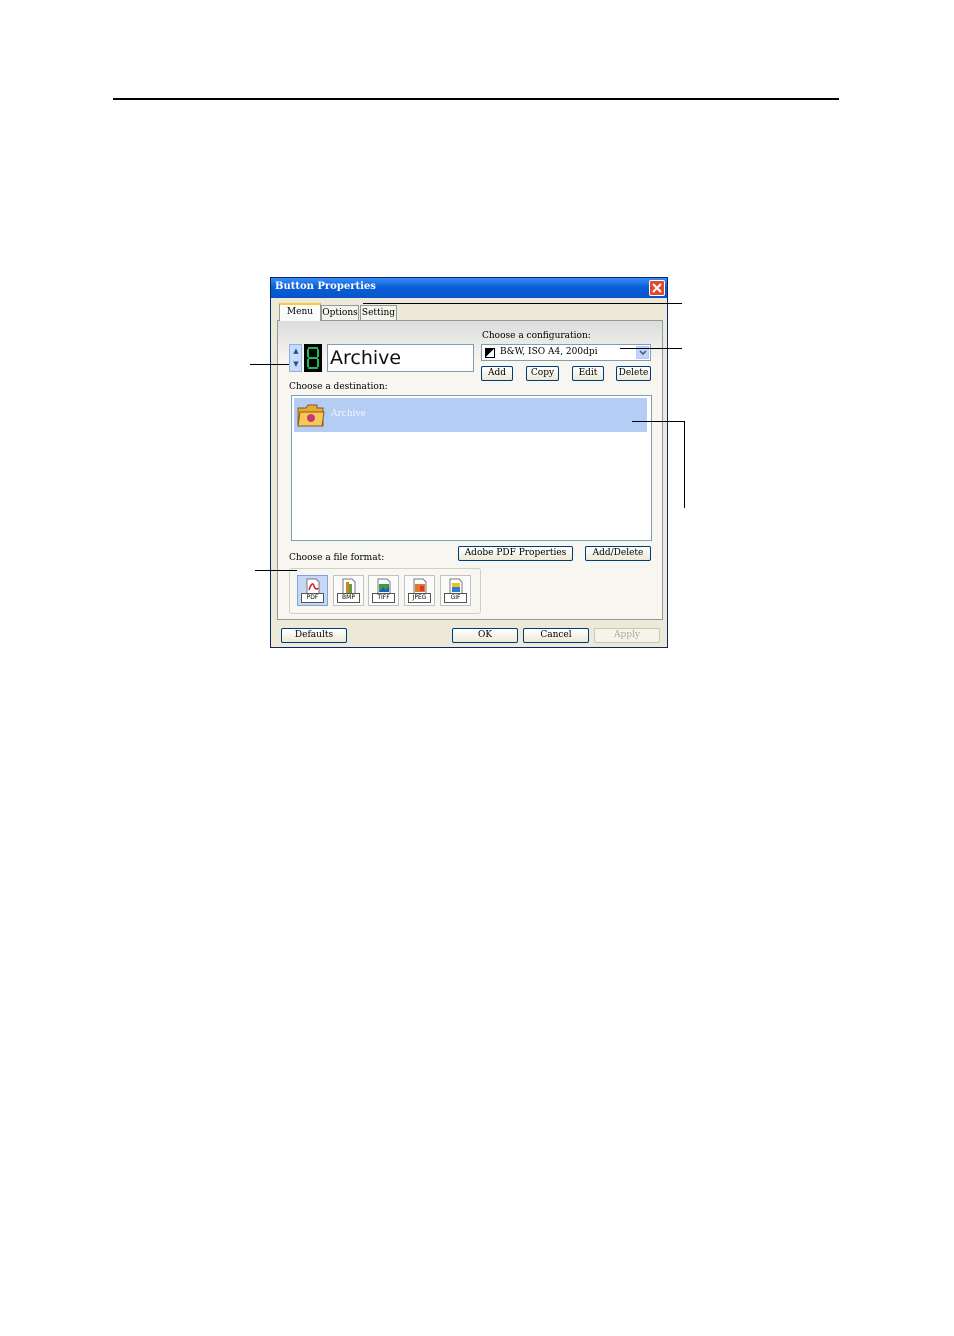 The width and height of the screenshot is (954, 1336). What do you see at coordinates (469, 288) in the screenshot?
I see `title-bar: Button Properties` at bounding box center [469, 288].